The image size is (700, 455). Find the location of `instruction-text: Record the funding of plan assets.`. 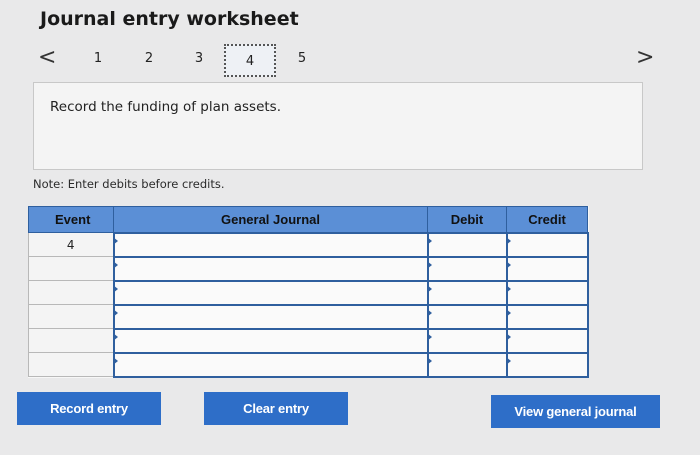

instruction-text: Record the funding of plan assets. is located at coordinates (165, 107).